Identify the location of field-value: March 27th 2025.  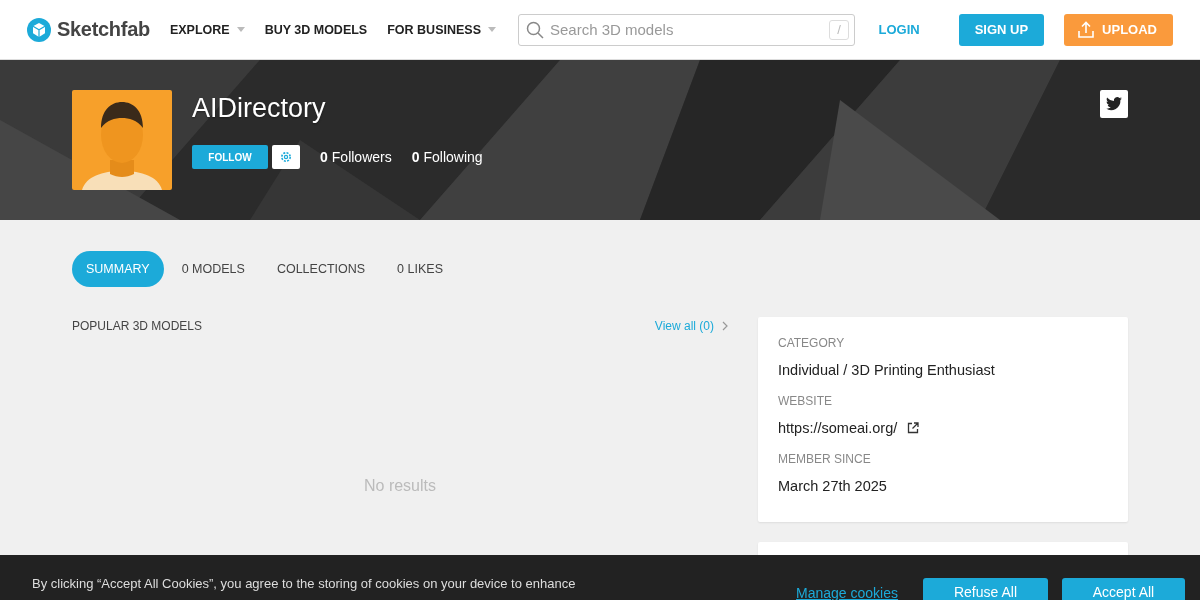
(832, 486).